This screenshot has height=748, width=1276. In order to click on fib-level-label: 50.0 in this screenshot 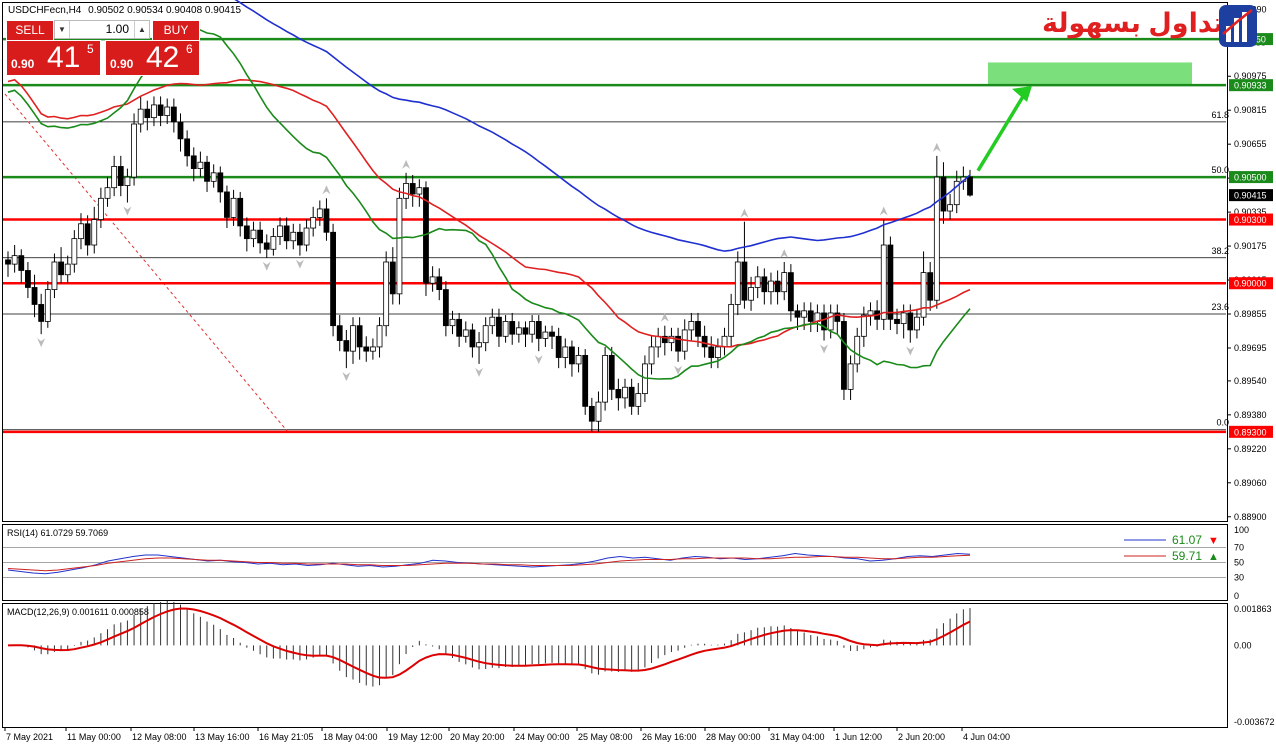, I will do `click(1220, 170)`.